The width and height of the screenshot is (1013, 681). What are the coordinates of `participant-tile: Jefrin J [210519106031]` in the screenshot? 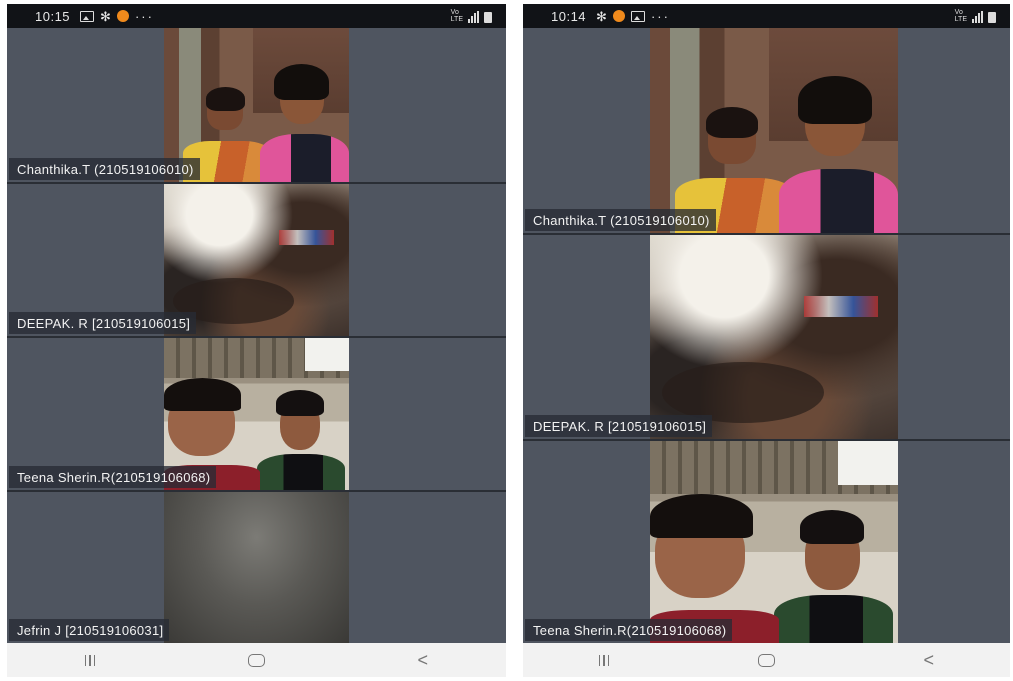 It's located at (256, 567).